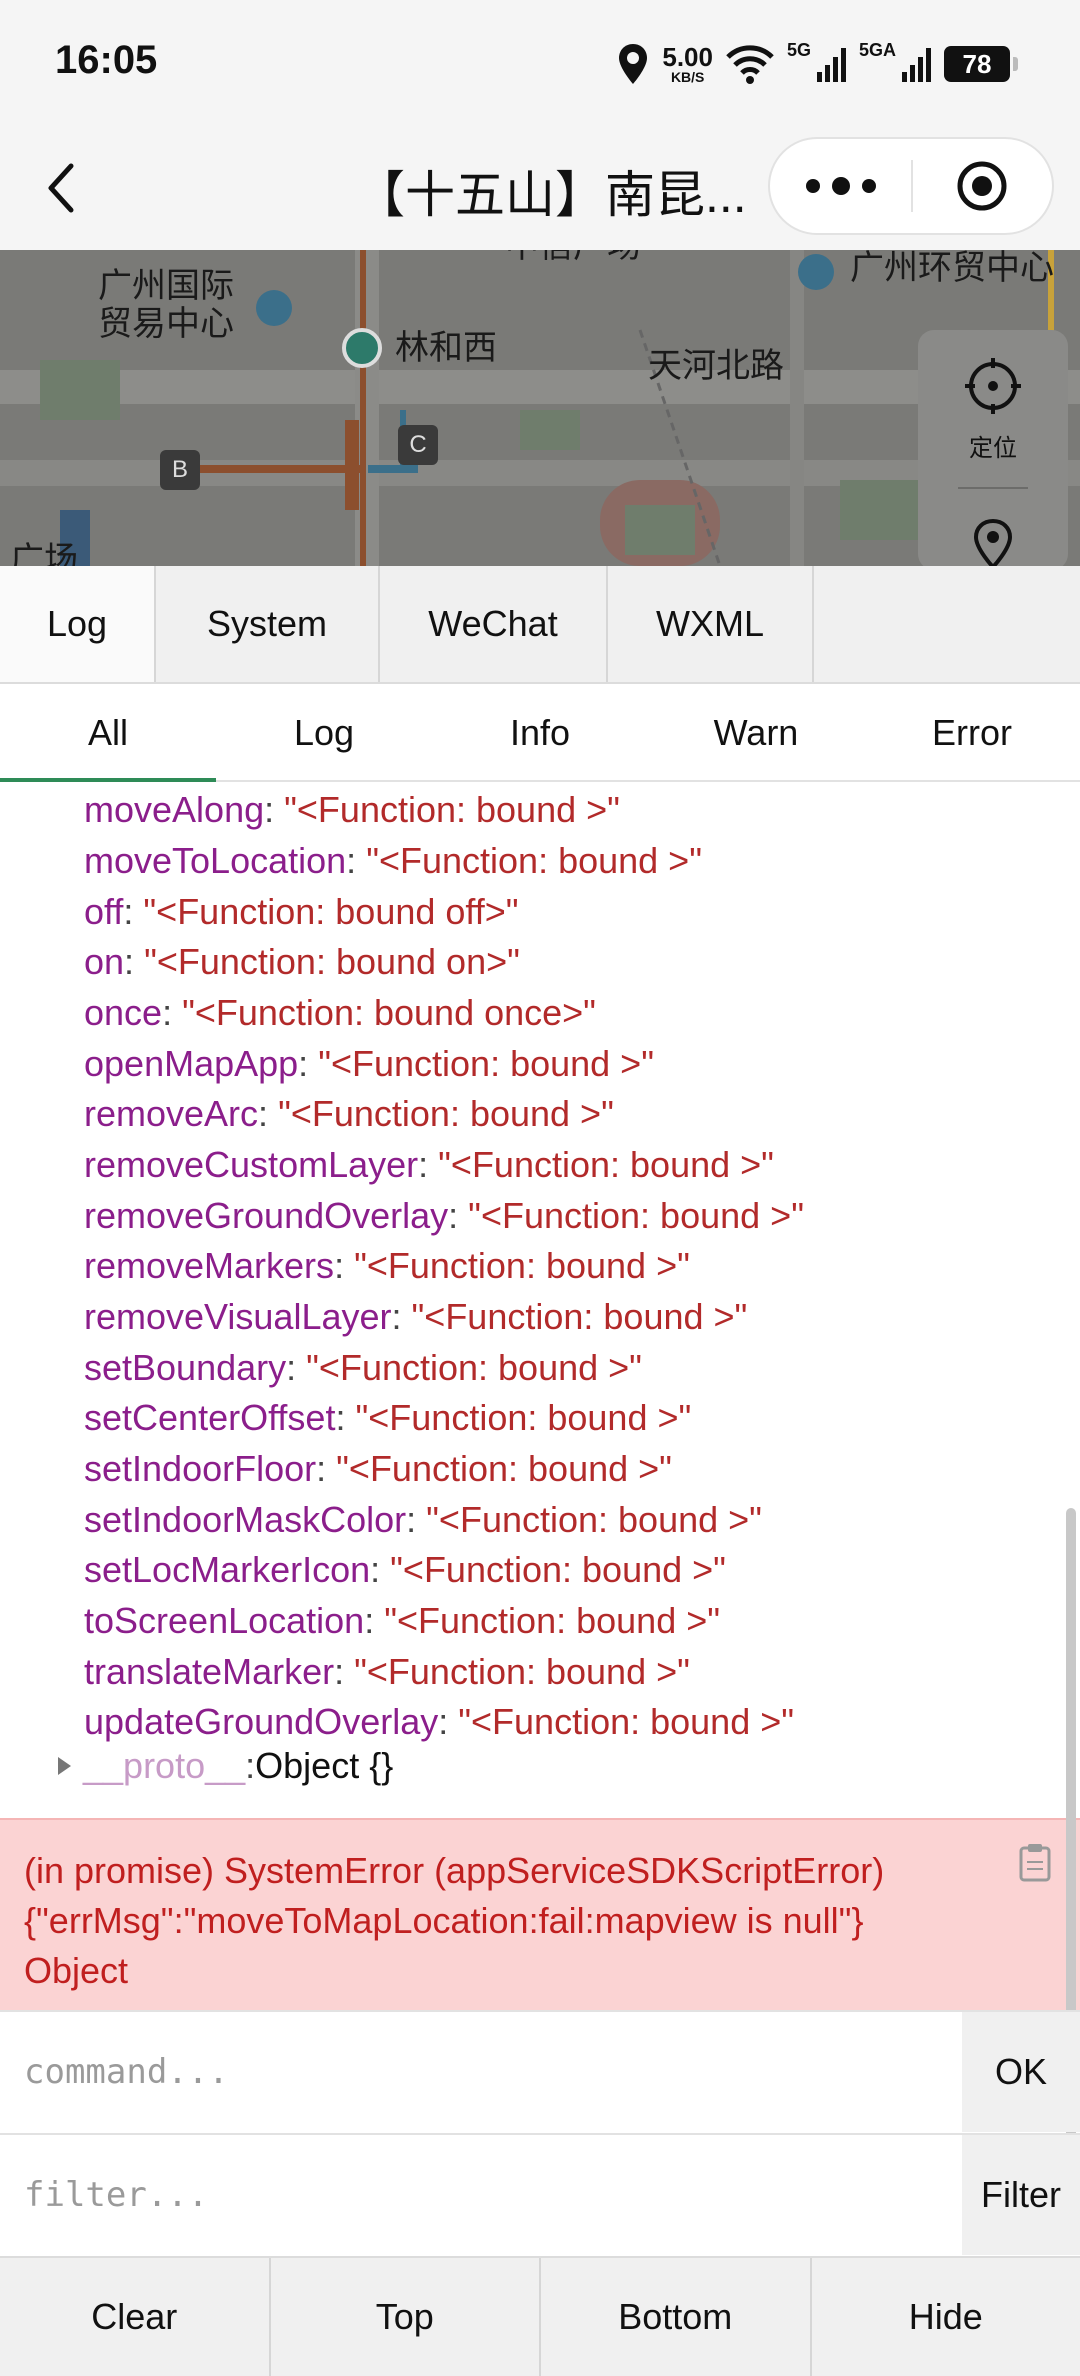 The image size is (1080, 2376). I want to click on battery-icon: 78, so click(981, 64).